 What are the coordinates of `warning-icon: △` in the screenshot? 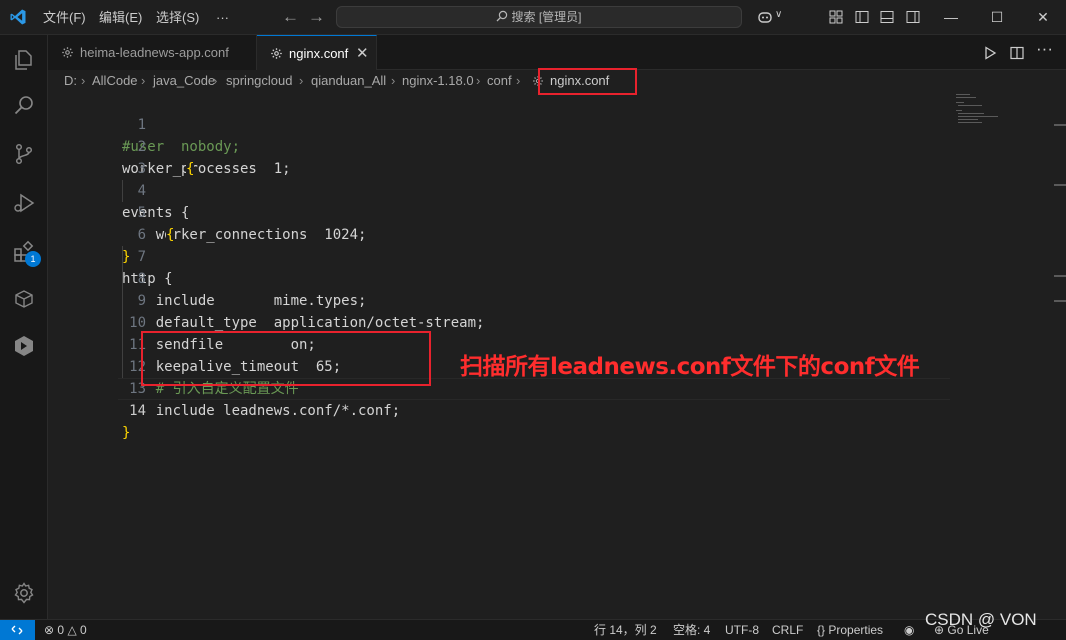 It's located at (72, 630).